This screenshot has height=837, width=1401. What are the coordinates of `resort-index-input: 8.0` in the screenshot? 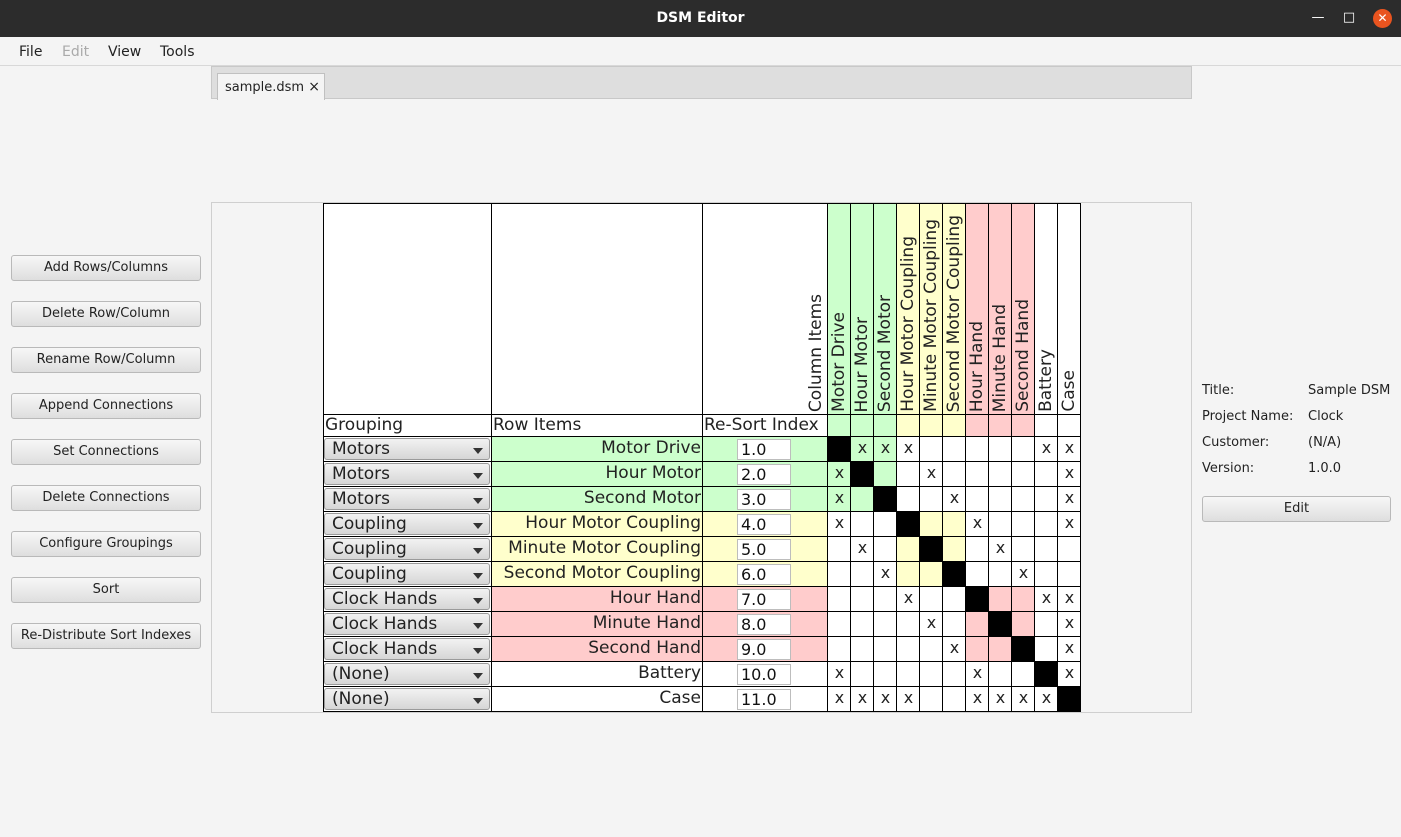 It's located at (764, 624).